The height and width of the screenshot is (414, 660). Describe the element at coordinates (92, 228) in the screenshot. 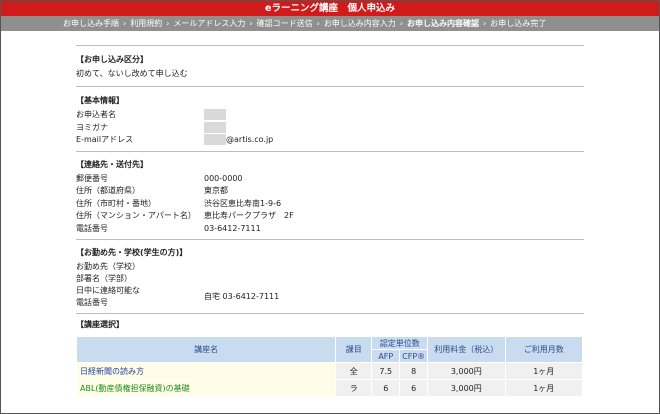

I see `phone-label: 電話番号` at that location.